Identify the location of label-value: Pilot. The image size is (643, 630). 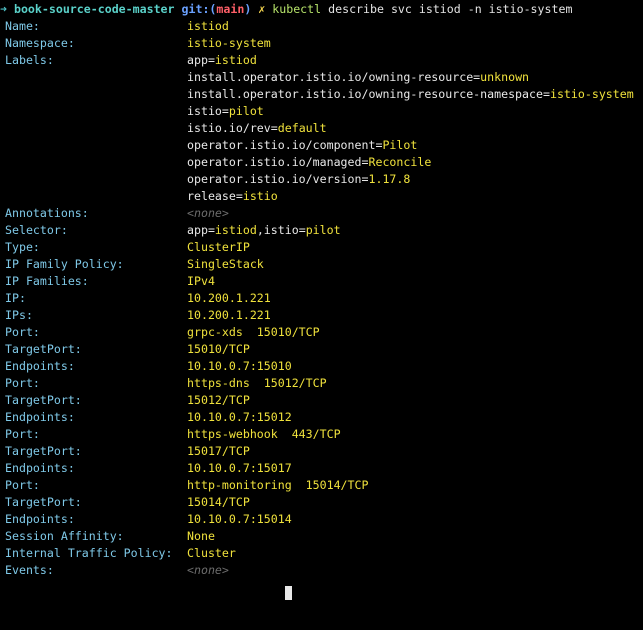
(400, 145).